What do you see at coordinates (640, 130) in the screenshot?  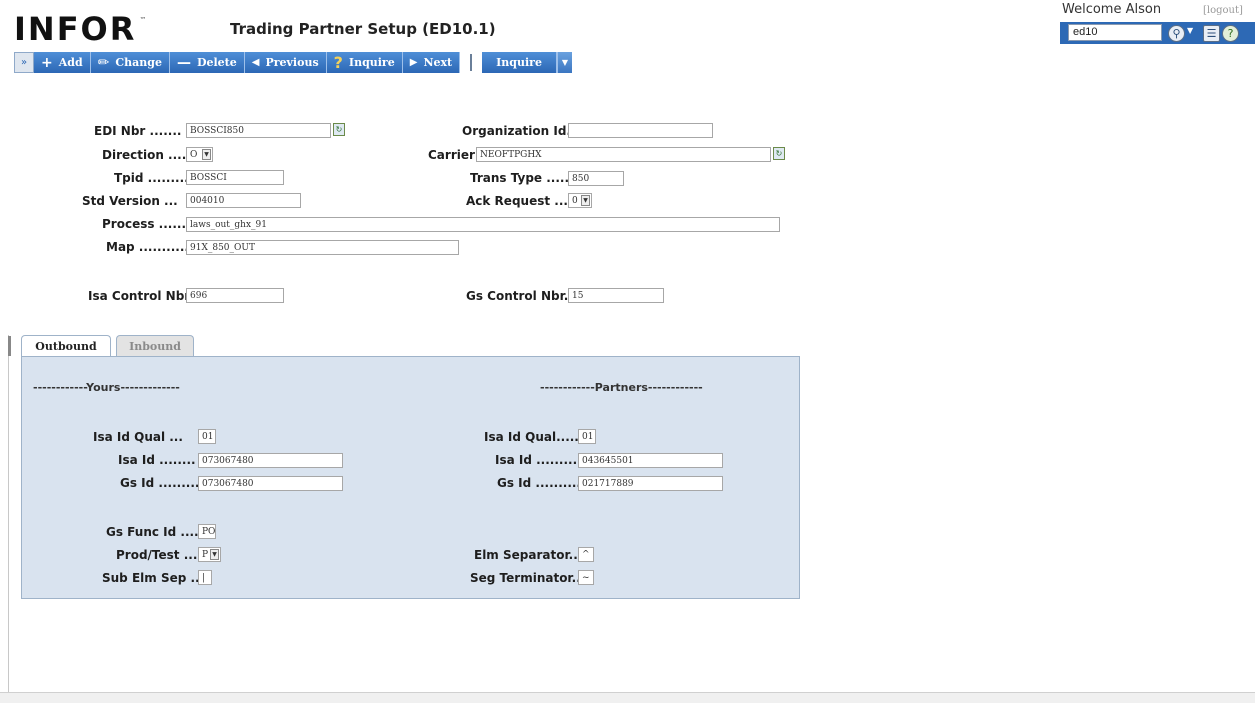 I see `org-id-field` at bounding box center [640, 130].